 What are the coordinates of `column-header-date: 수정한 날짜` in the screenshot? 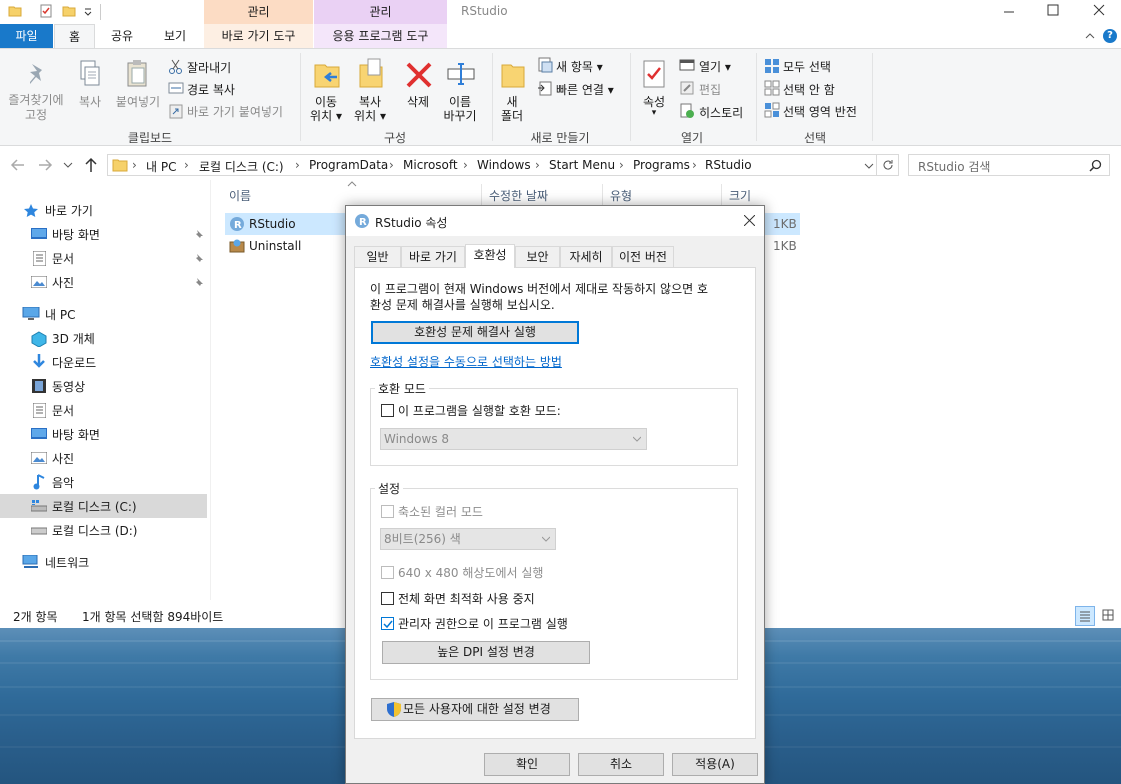 It's located at (518, 195).